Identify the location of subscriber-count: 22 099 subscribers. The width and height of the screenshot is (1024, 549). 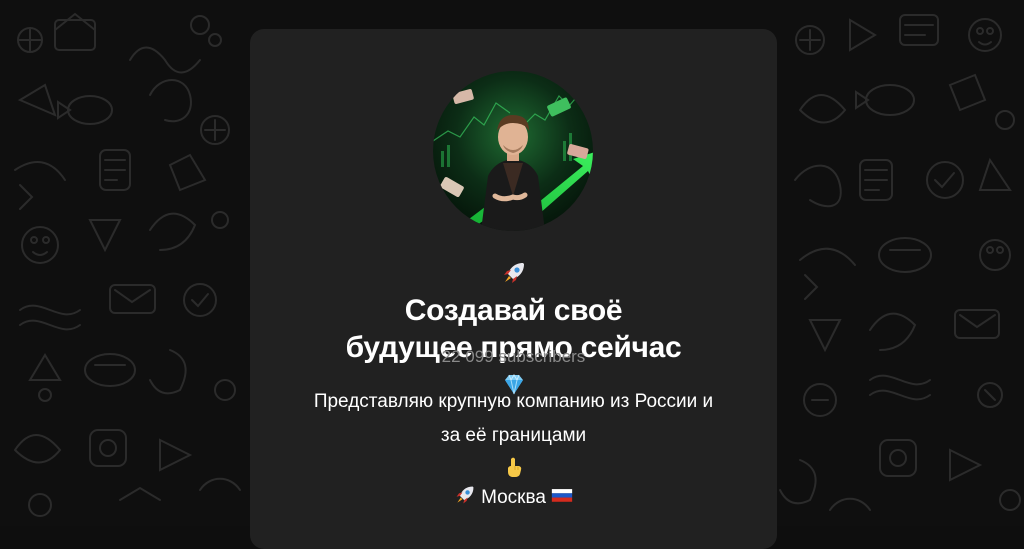
(513, 356).